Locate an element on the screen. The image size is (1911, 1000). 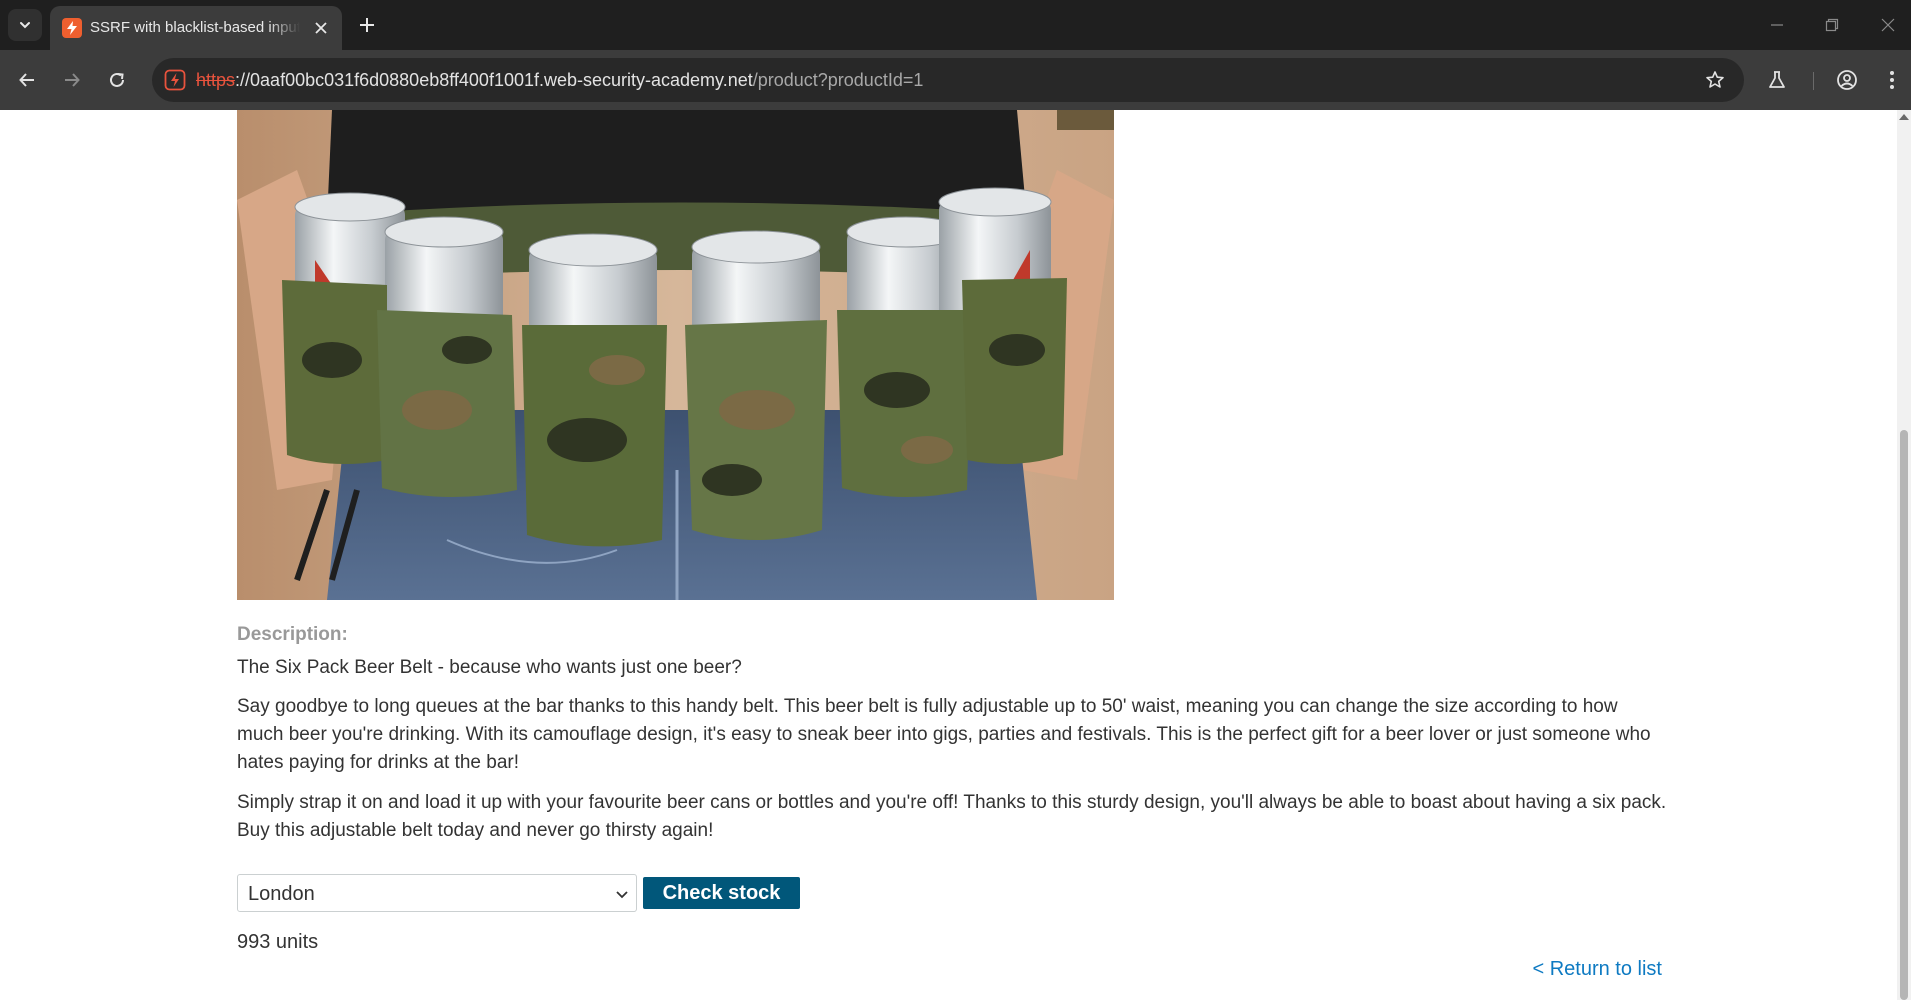
back-button is located at coordinates (27, 80).